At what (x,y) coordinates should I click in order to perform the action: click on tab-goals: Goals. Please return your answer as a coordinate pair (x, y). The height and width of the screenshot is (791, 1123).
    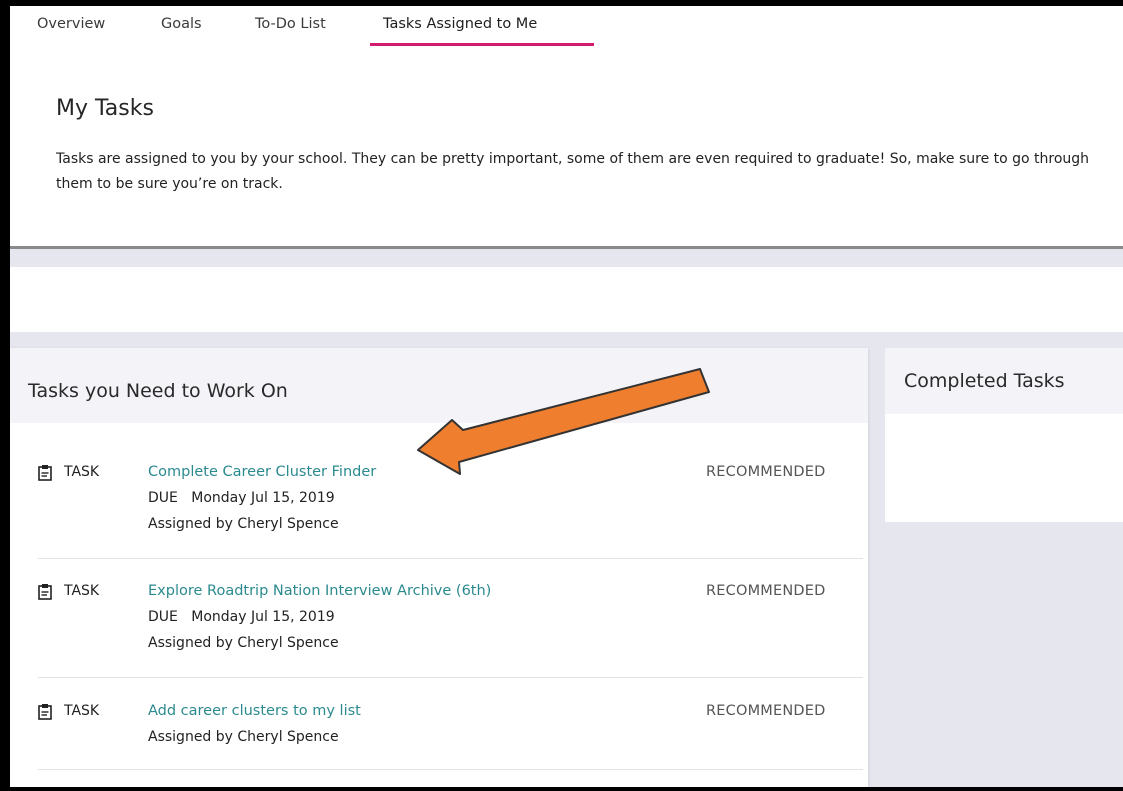
    Looking at the image, I should click on (181, 24).